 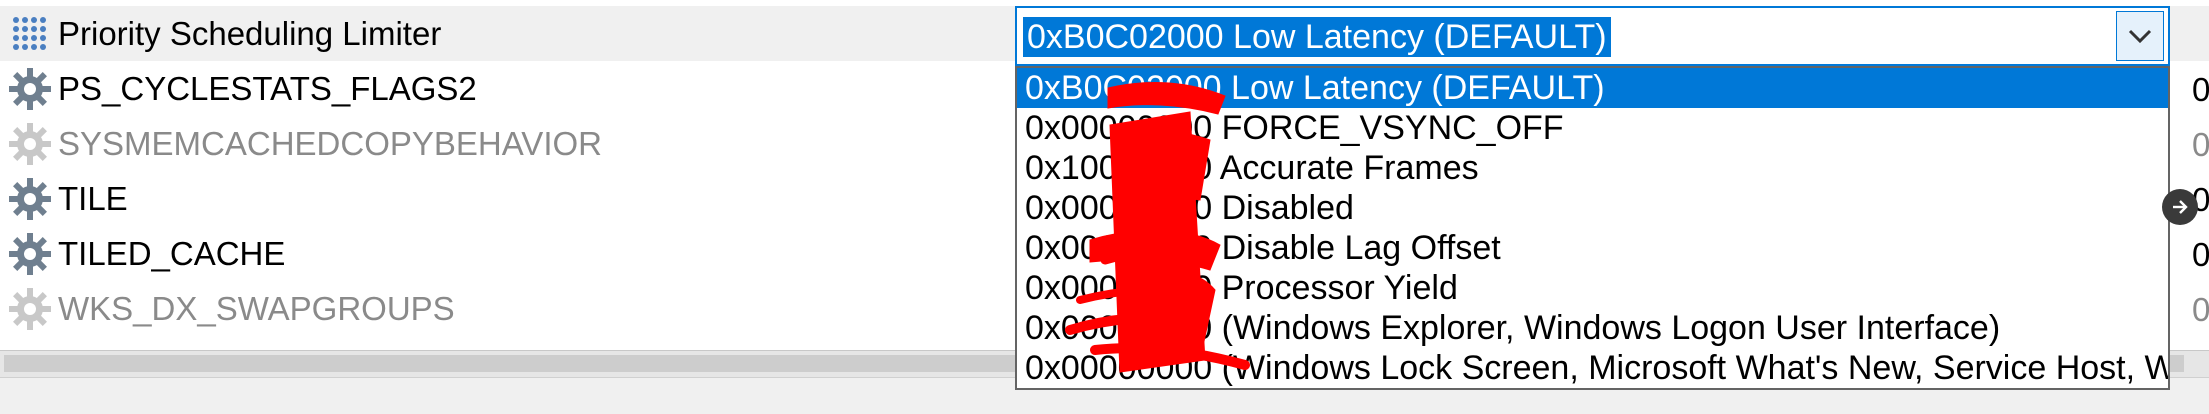 What do you see at coordinates (330, 143) in the screenshot?
I see `setting-name: SYSMEMCACHEDCOPYBEHAVIOR` at bounding box center [330, 143].